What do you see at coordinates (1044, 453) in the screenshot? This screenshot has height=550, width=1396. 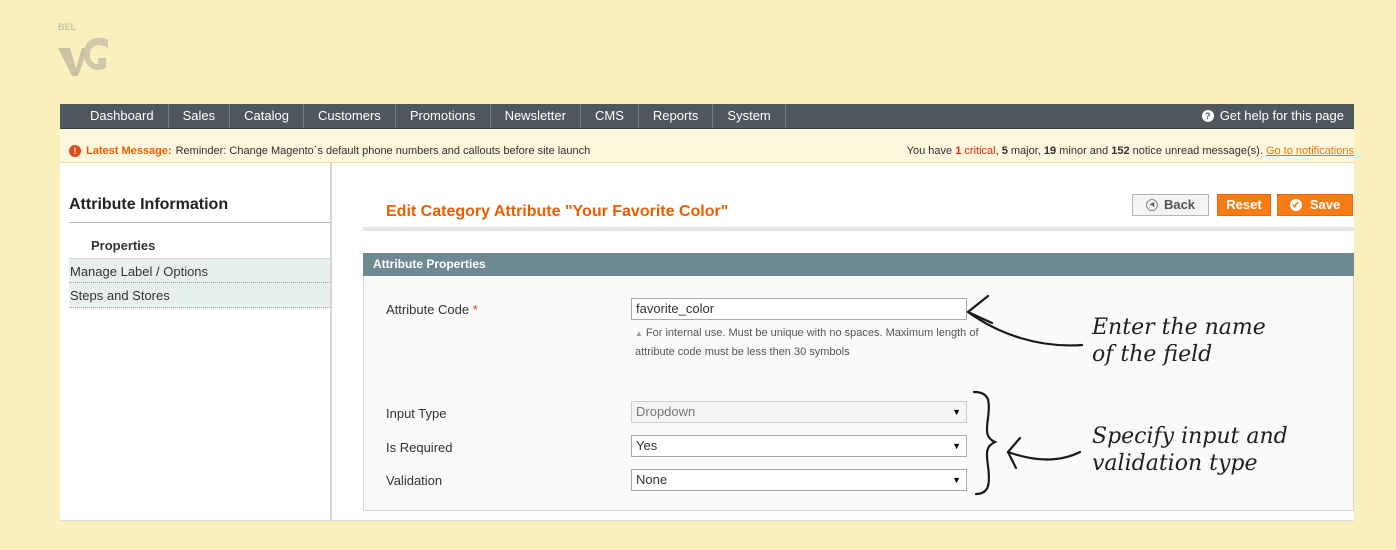 I see `type-callout-arrow` at bounding box center [1044, 453].